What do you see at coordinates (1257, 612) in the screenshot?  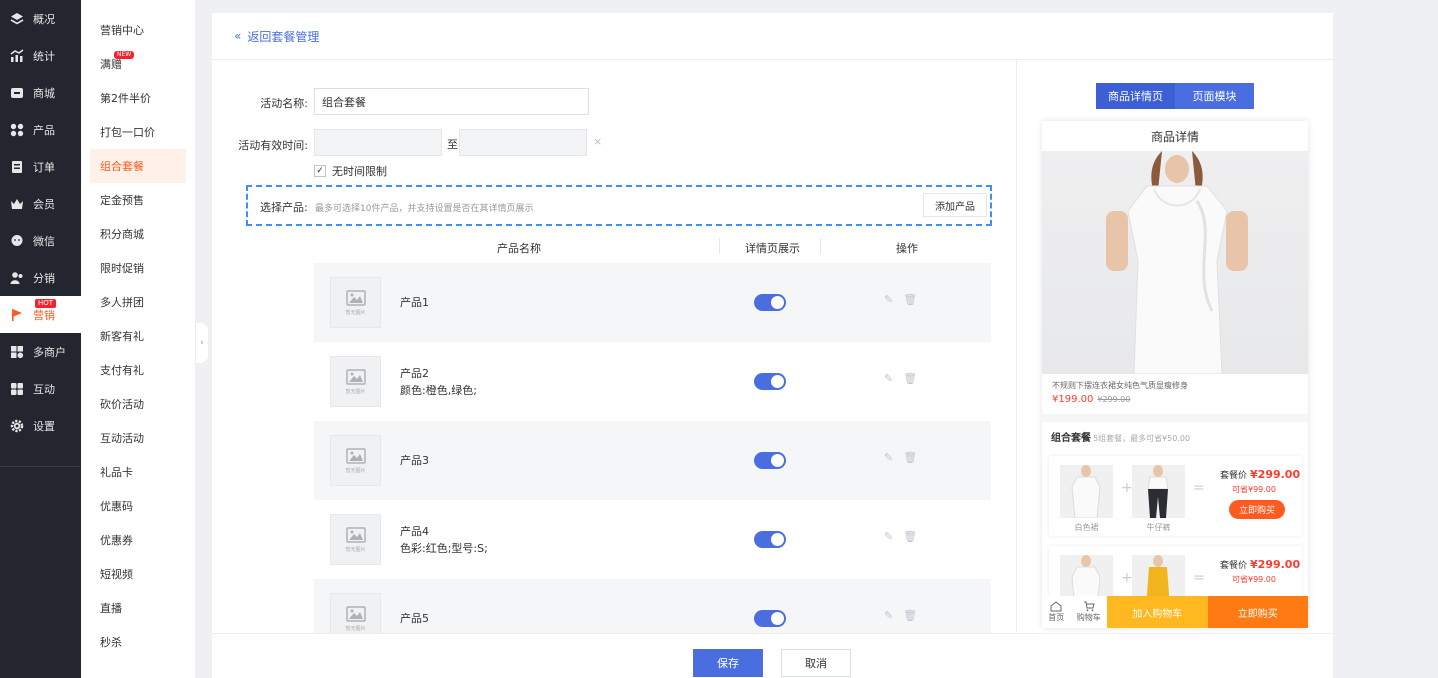 I see `buy-now-button: 立即购买` at bounding box center [1257, 612].